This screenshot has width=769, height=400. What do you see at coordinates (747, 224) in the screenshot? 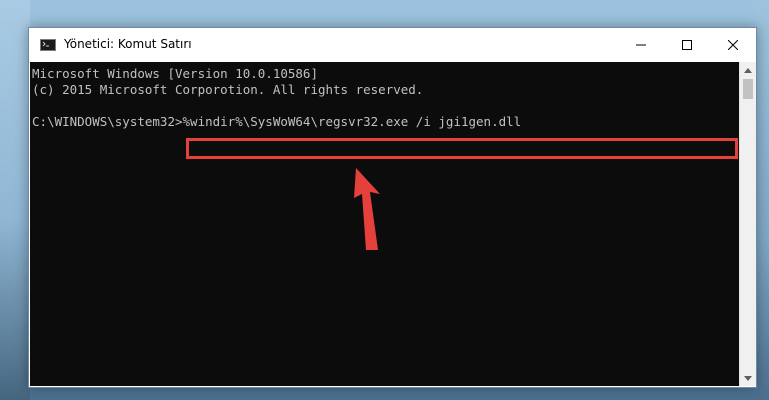
I see `vertical-scrollbar` at bounding box center [747, 224].